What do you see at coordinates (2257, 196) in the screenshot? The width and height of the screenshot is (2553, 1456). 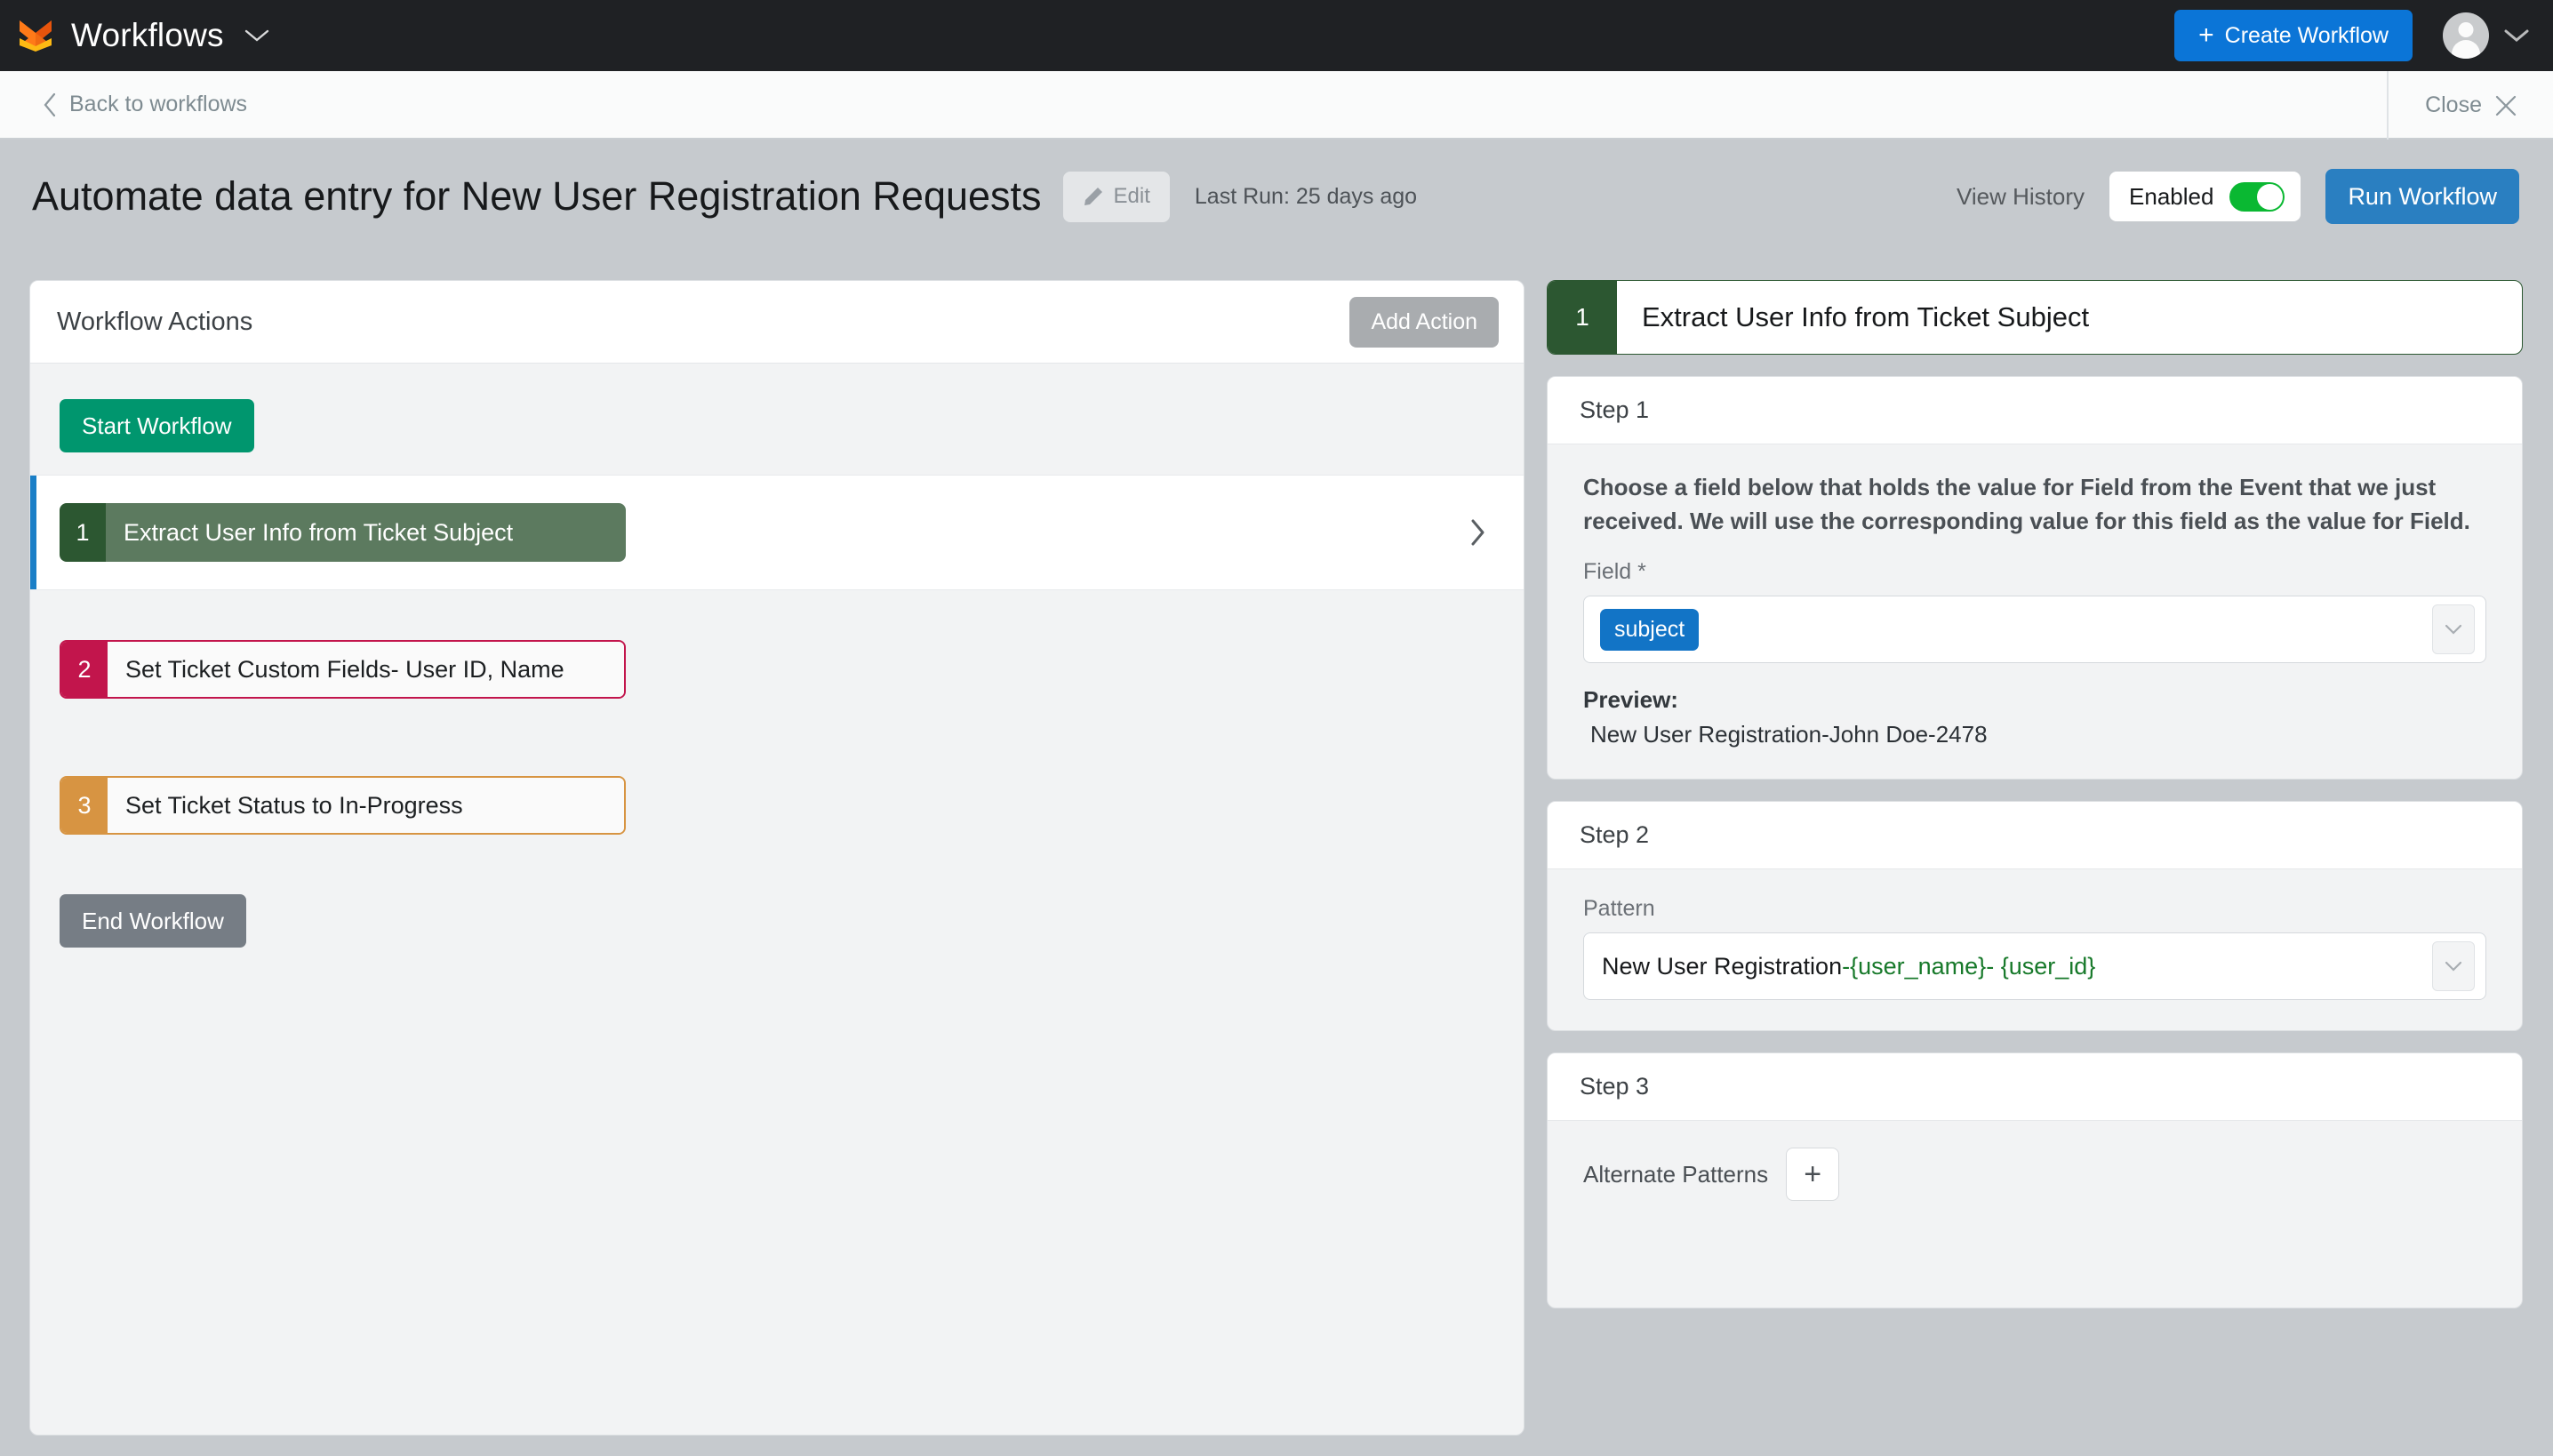 I see `toggle-switch` at bounding box center [2257, 196].